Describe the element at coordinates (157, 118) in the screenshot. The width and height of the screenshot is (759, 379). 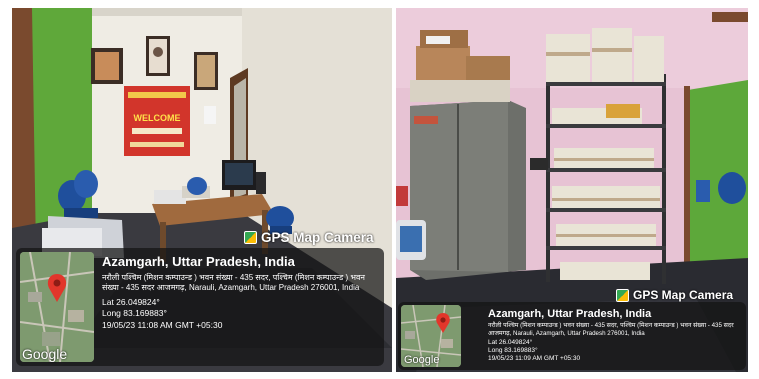
I see `banner-welcome-text: WELCOME` at that location.